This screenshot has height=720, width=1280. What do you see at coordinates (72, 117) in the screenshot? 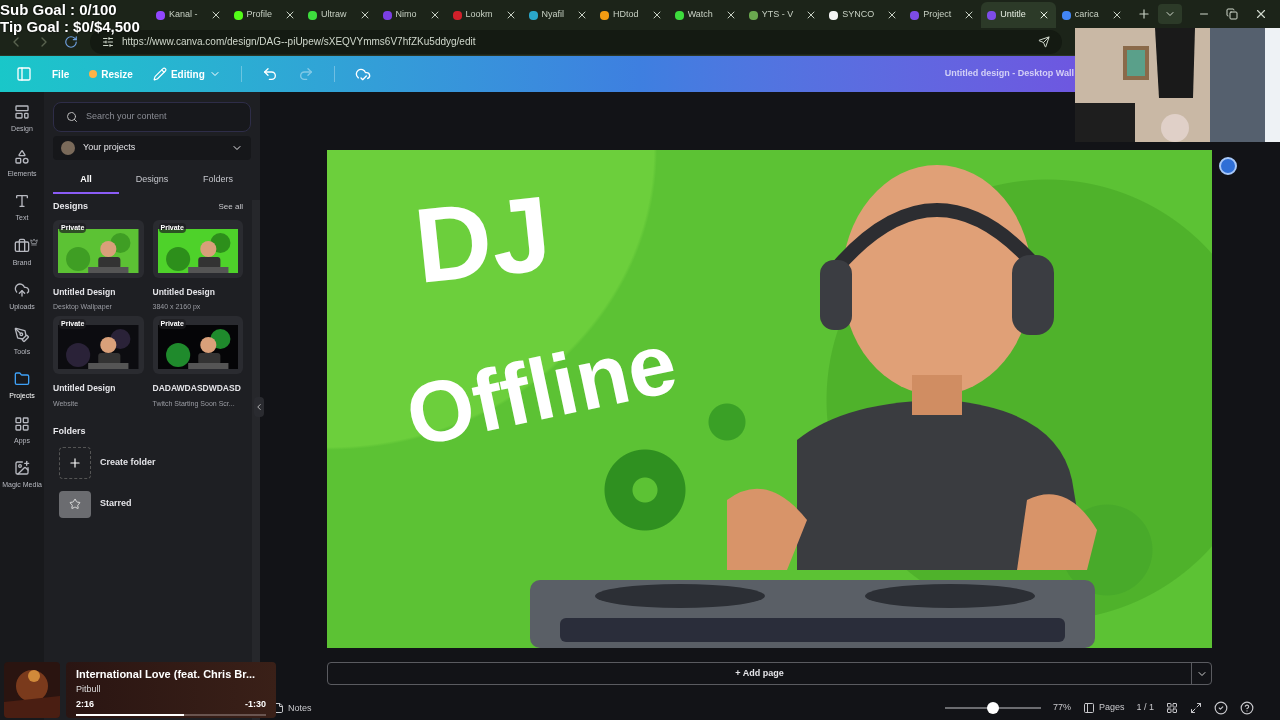
I see `search-icon` at bounding box center [72, 117].